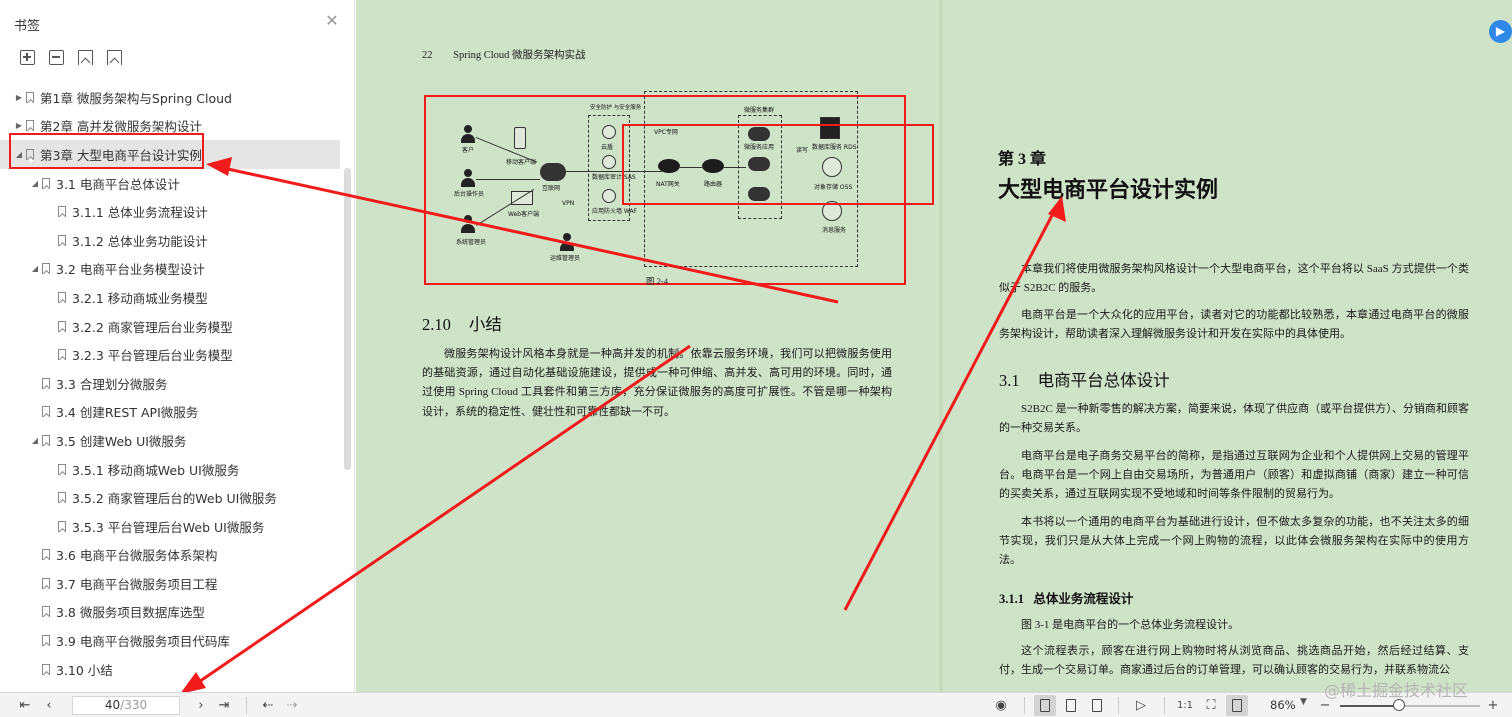  Describe the element at coordinates (126, 705) in the screenshot. I see `page-number-input: 40/330` at that location.